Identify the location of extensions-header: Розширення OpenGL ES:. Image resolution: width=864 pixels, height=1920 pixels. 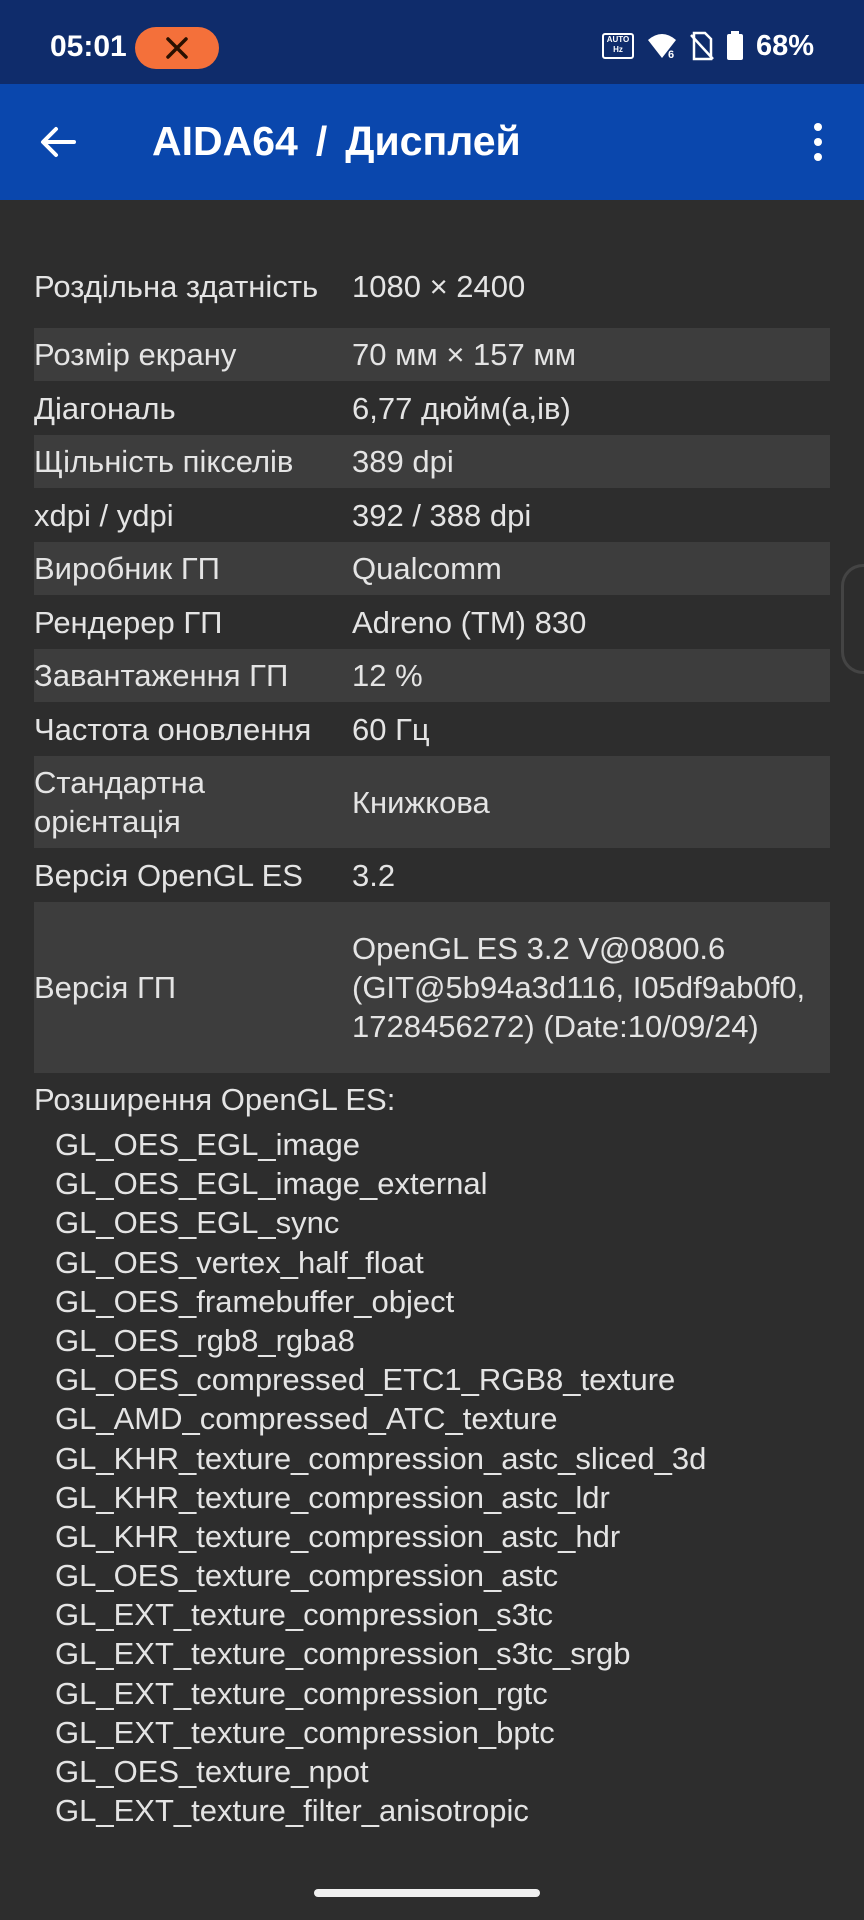
(215, 1099).